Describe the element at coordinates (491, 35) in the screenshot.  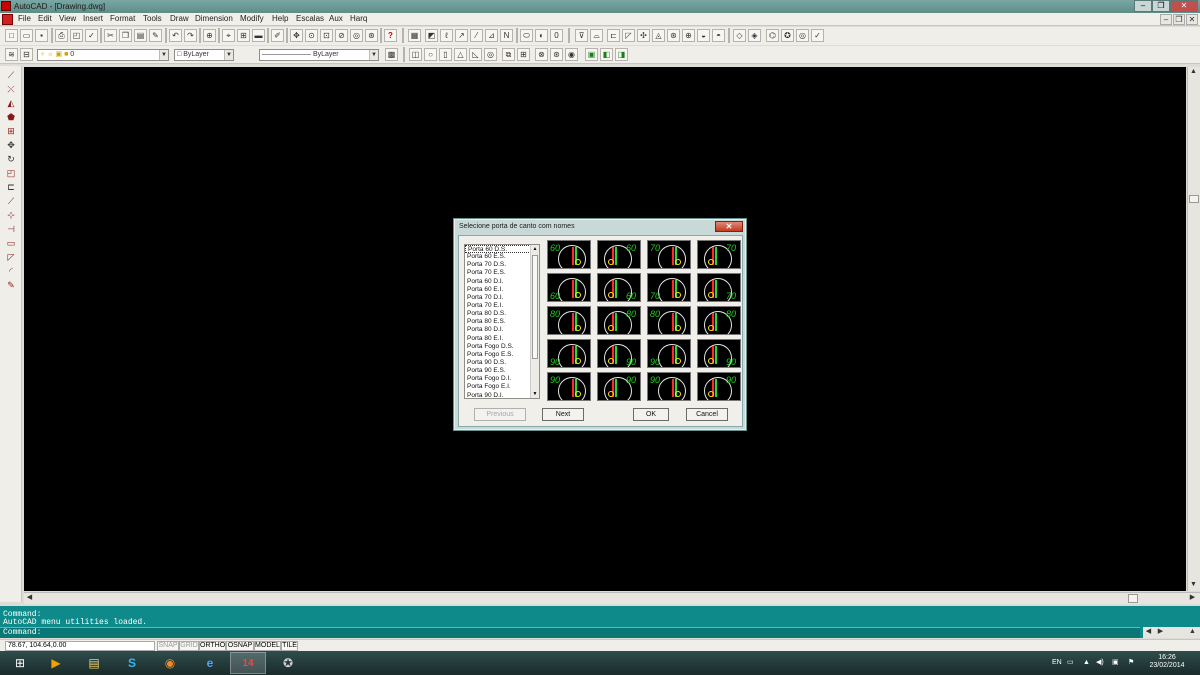
I see `harq-tool-6-icon: ⊿` at that location.